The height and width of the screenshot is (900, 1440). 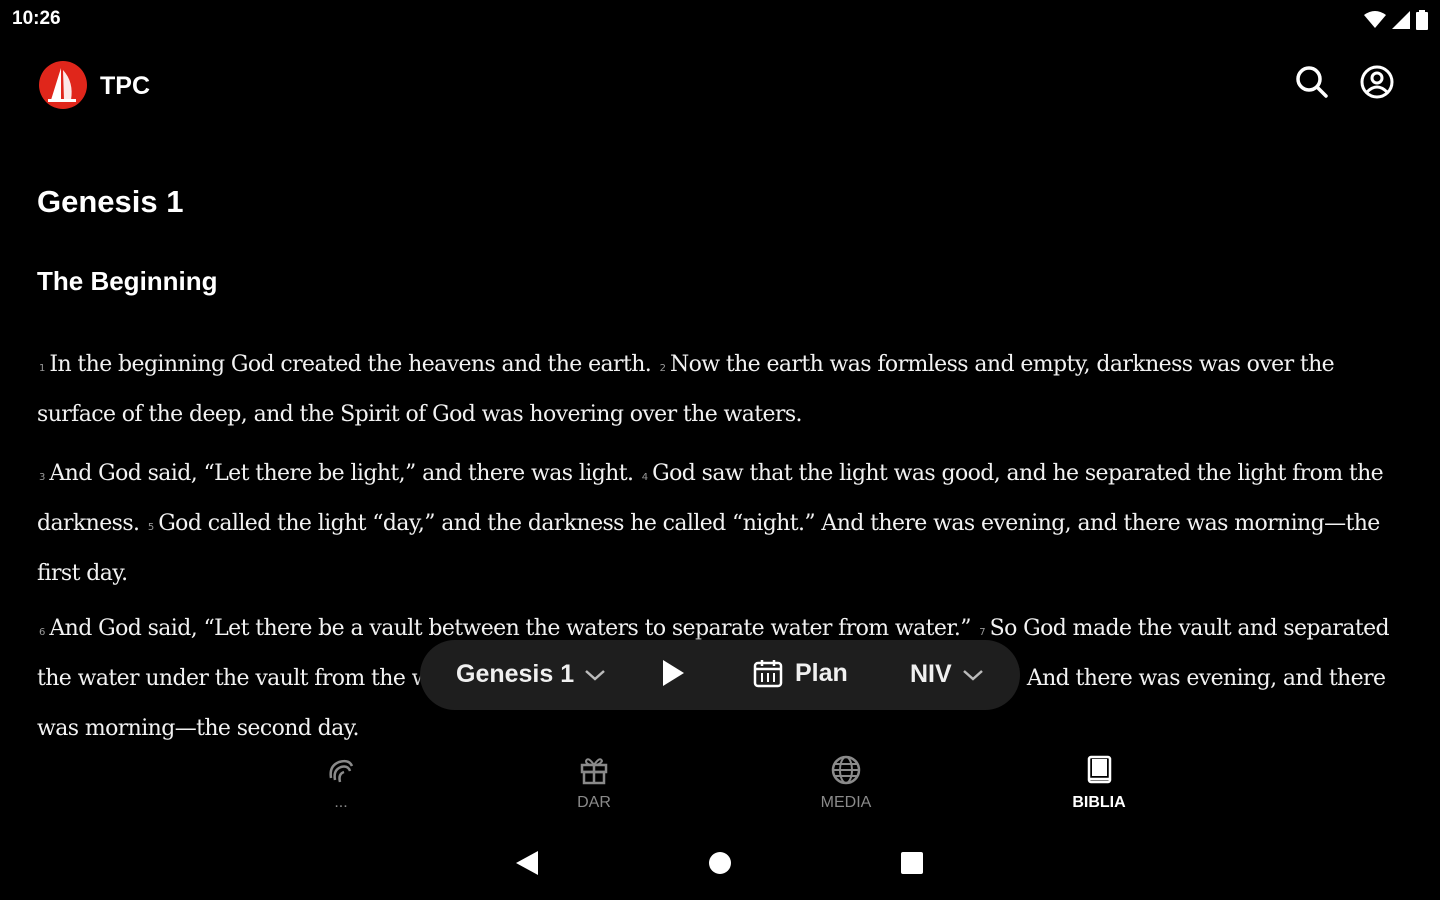 I want to click on bottom-navigation: ... DAR MEDIA BIBLIA, so click(x=720, y=789).